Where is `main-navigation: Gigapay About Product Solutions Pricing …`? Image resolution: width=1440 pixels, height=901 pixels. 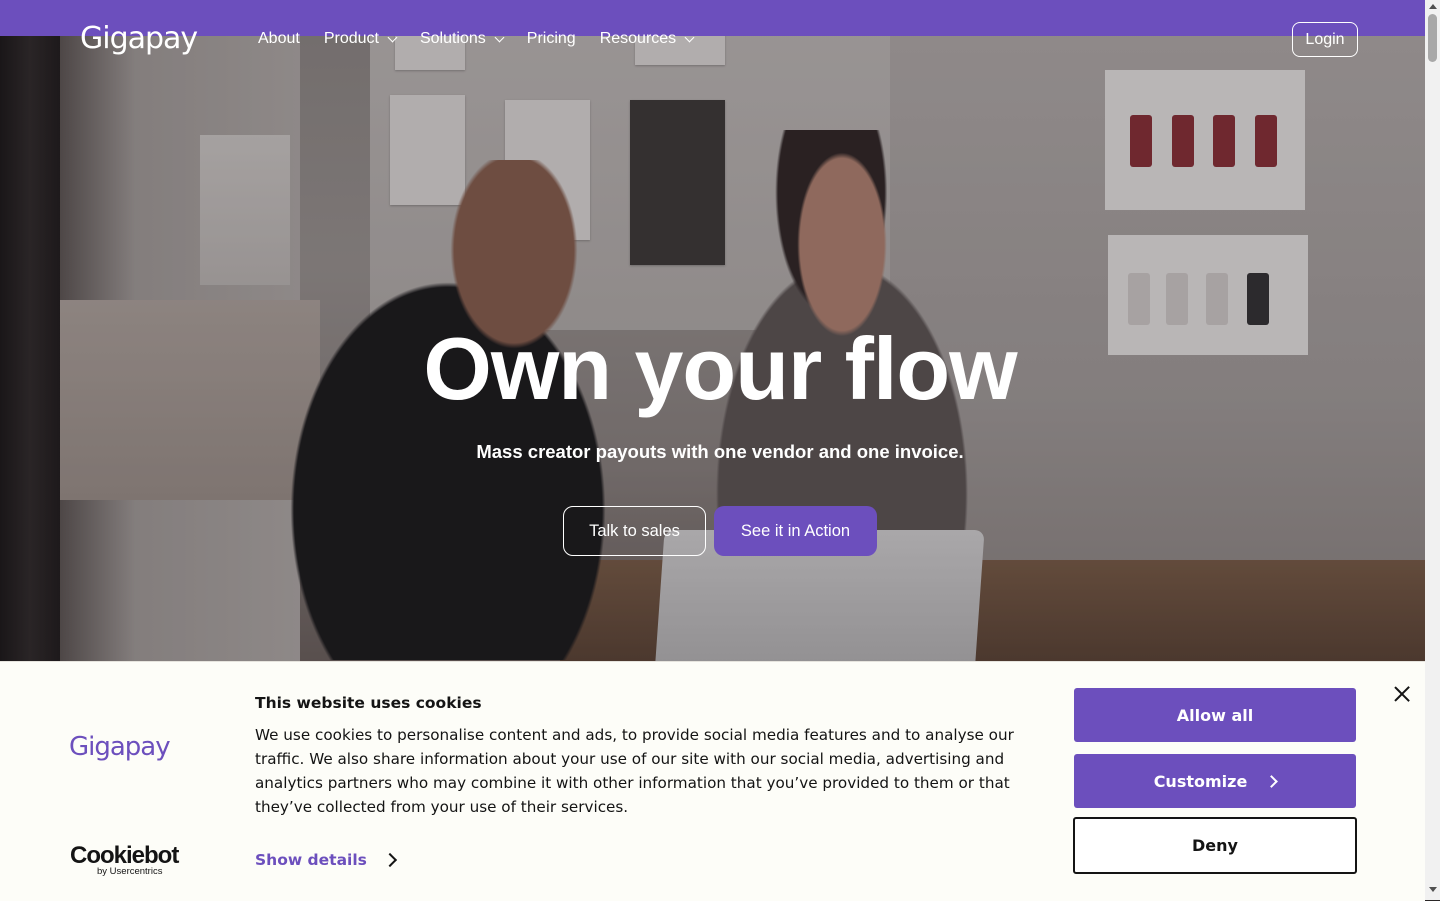
main-navigation: Gigapay About Product Solutions Pricing … is located at coordinates (712, 40).